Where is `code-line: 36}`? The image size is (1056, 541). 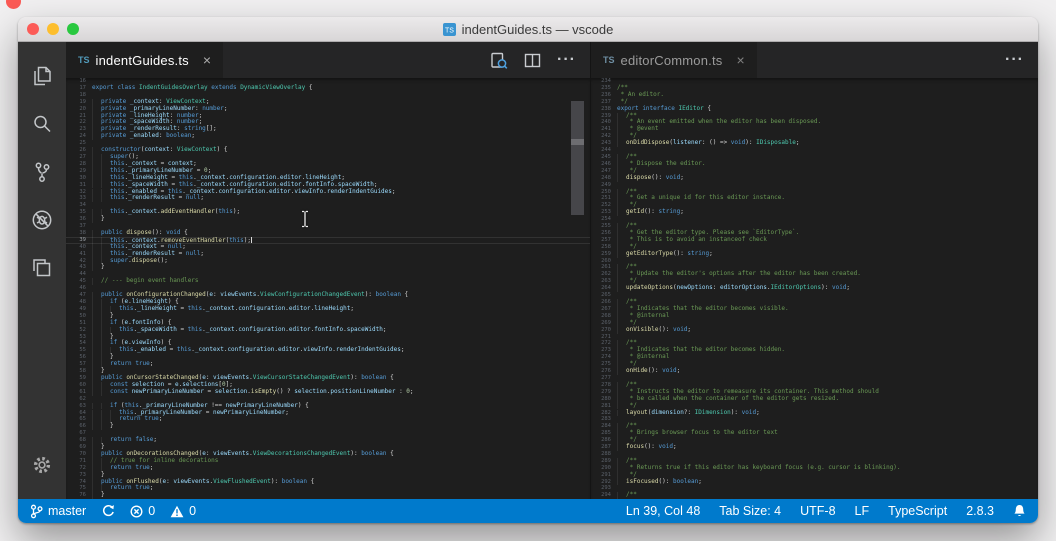 code-line: 36} is located at coordinates (328, 219).